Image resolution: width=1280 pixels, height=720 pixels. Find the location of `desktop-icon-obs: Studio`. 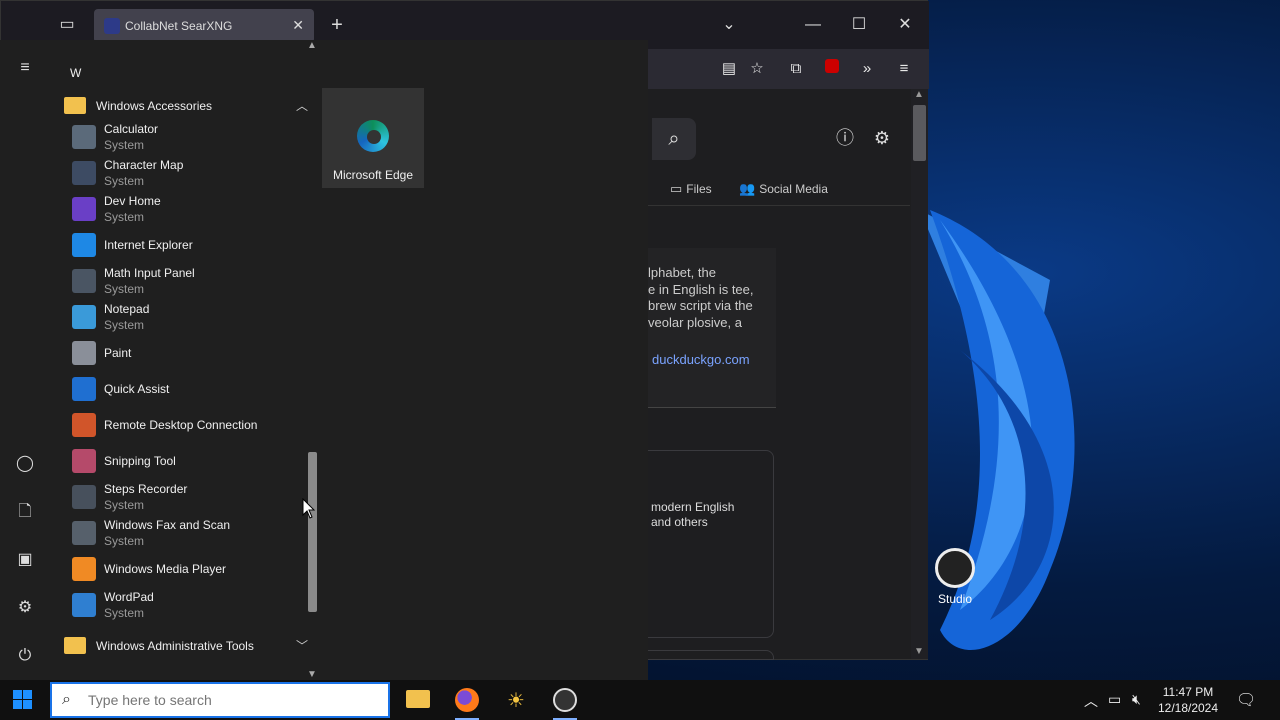

desktop-icon-obs: Studio is located at coordinates (955, 577).